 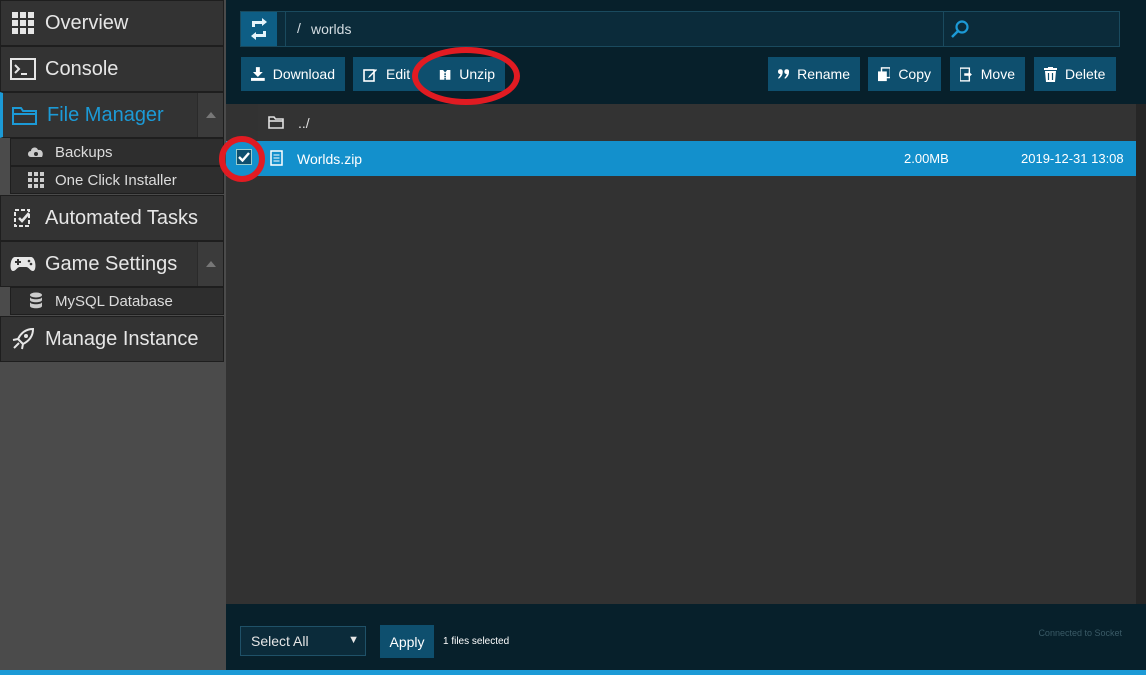 What do you see at coordinates (1072, 158) in the screenshot?
I see `file-date: 2019-12-31 13:08` at bounding box center [1072, 158].